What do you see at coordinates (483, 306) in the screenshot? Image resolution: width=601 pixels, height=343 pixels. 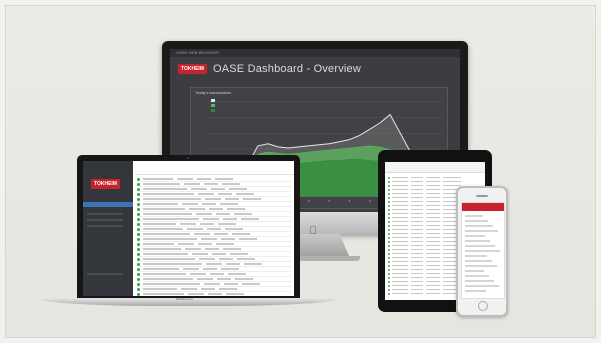 I see `home-button` at bounding box center [483, 306].